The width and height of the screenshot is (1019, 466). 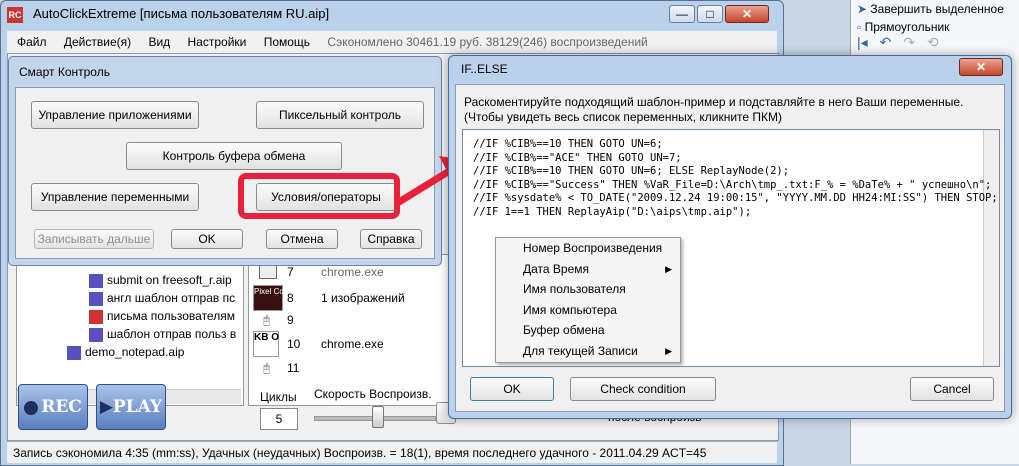 I want to click on app-logo-icon, so click(x=96, y=316).